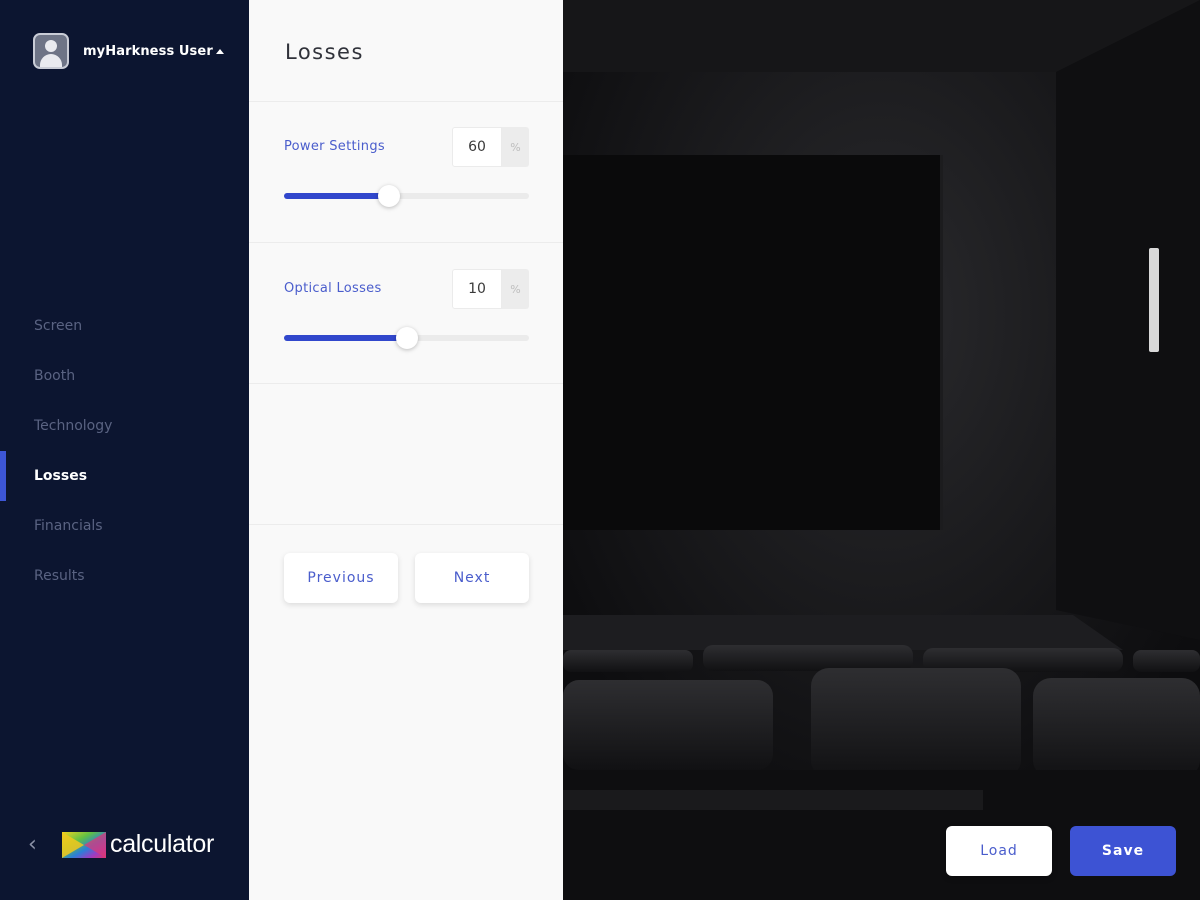 Image resolution: width=1200 pixels, height=900 pixels. I want to click on sidebar-item-booth: Booth, so click(124, 376).